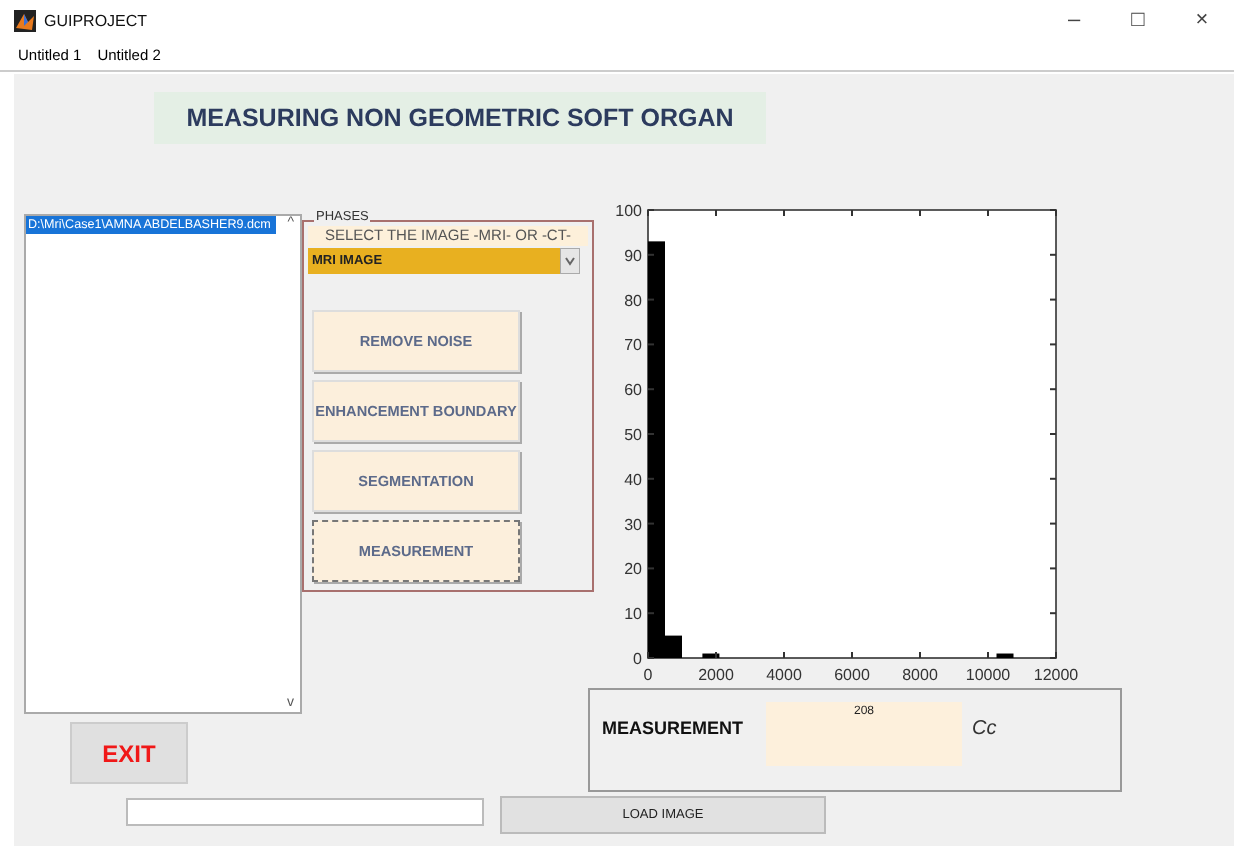 This screenshot has height=846, width=1234. What do you see at coordinates (920, 675) in the screenshot?
I see `x-tick-label: 8000` at bounding box center [920, 675].